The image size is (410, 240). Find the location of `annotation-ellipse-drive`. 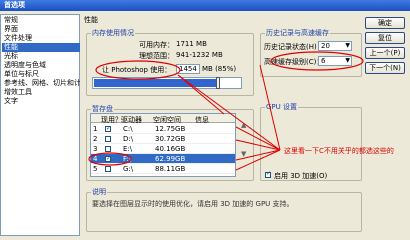

annotation-ellipse-drive is located at coordinates (110, 159).